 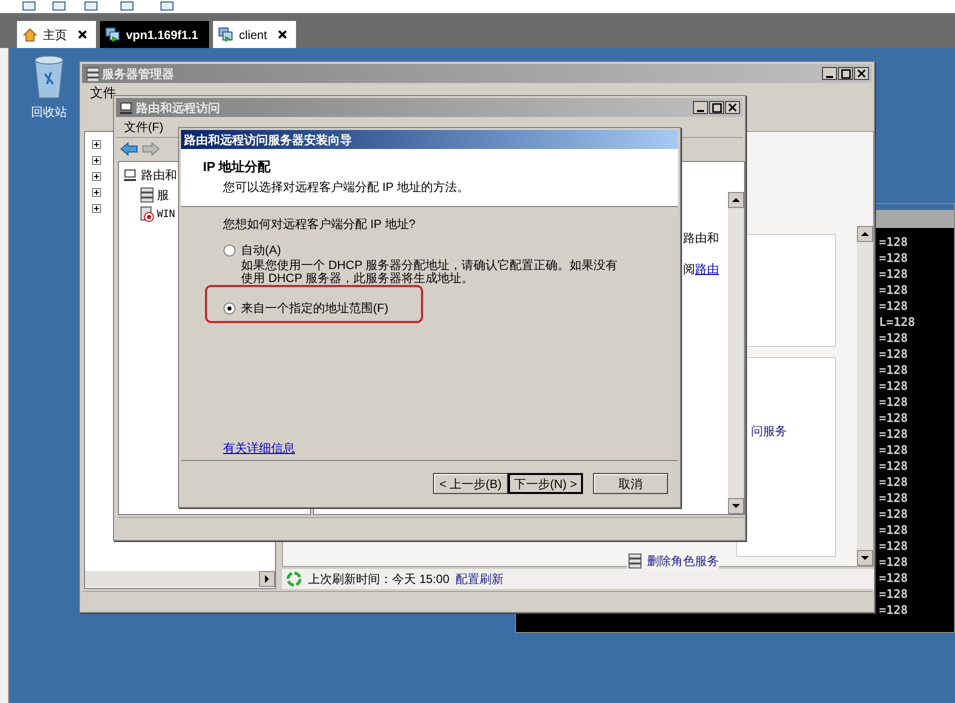 I want to click on radio-option: 自动(A), so click(x=429, y=250).